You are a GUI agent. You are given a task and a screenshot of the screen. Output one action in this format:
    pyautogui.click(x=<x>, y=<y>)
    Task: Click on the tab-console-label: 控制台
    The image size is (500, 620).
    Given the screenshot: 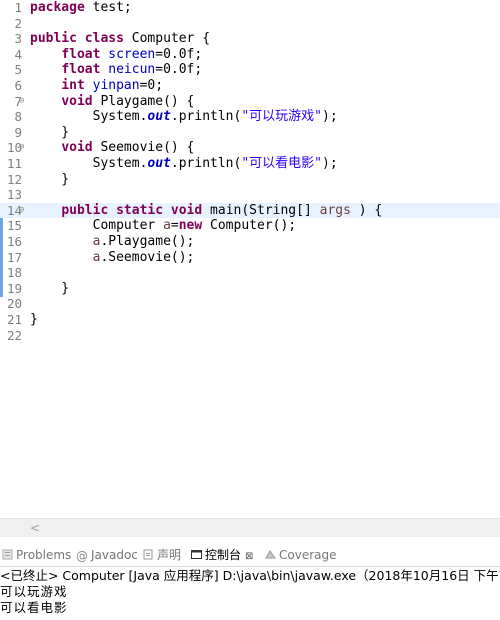 What is the action you would take?
    pyautogui.click(x=223, y=555)
    